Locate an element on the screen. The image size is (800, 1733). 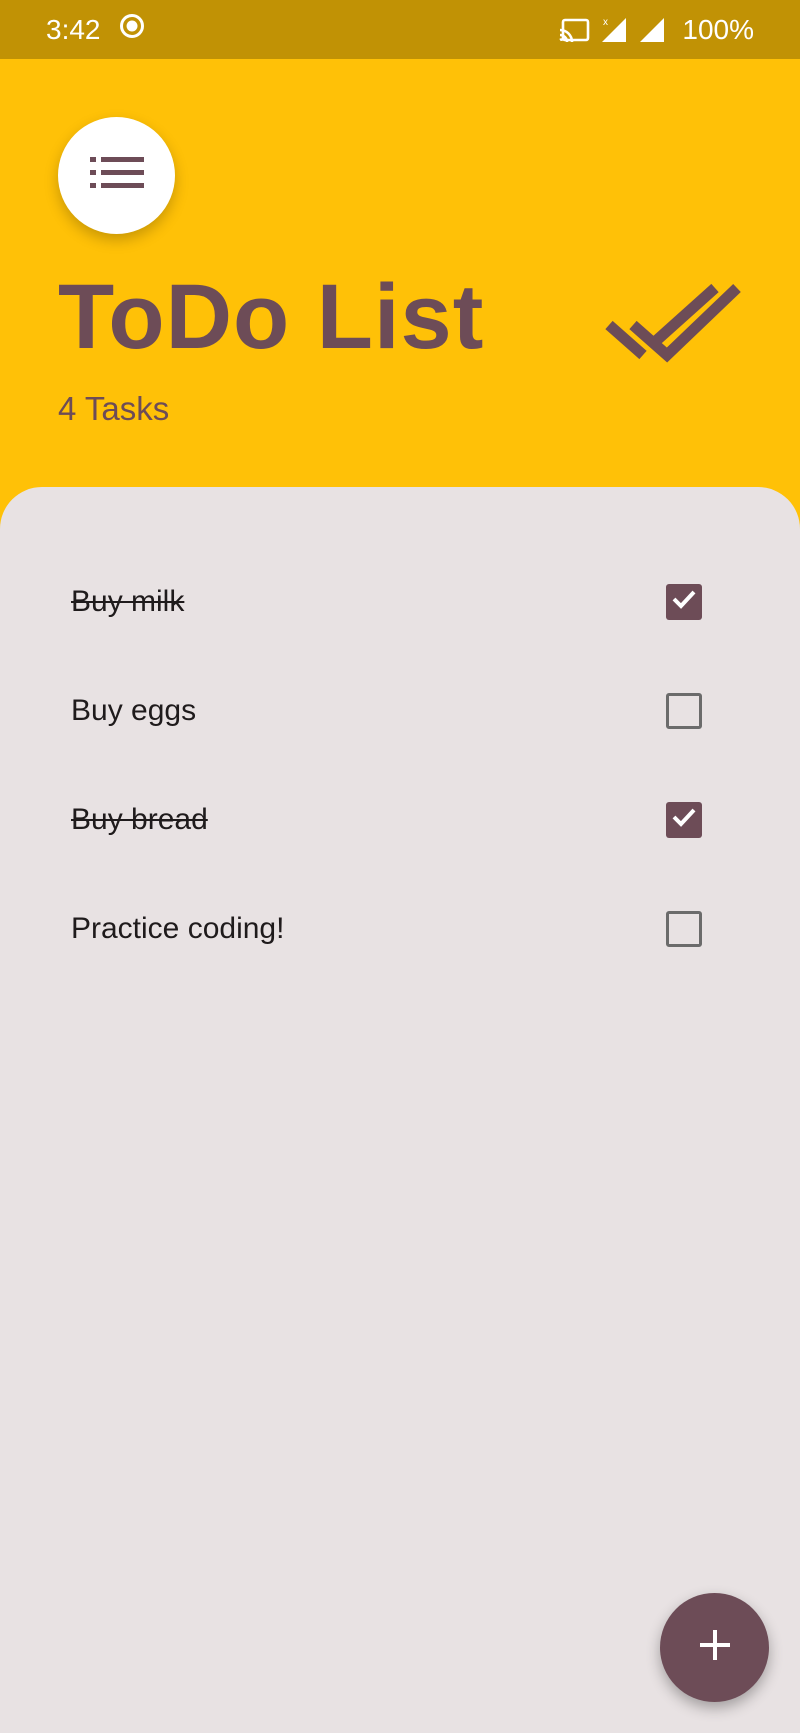
svg-text: x is located at coordinates (605, 22).